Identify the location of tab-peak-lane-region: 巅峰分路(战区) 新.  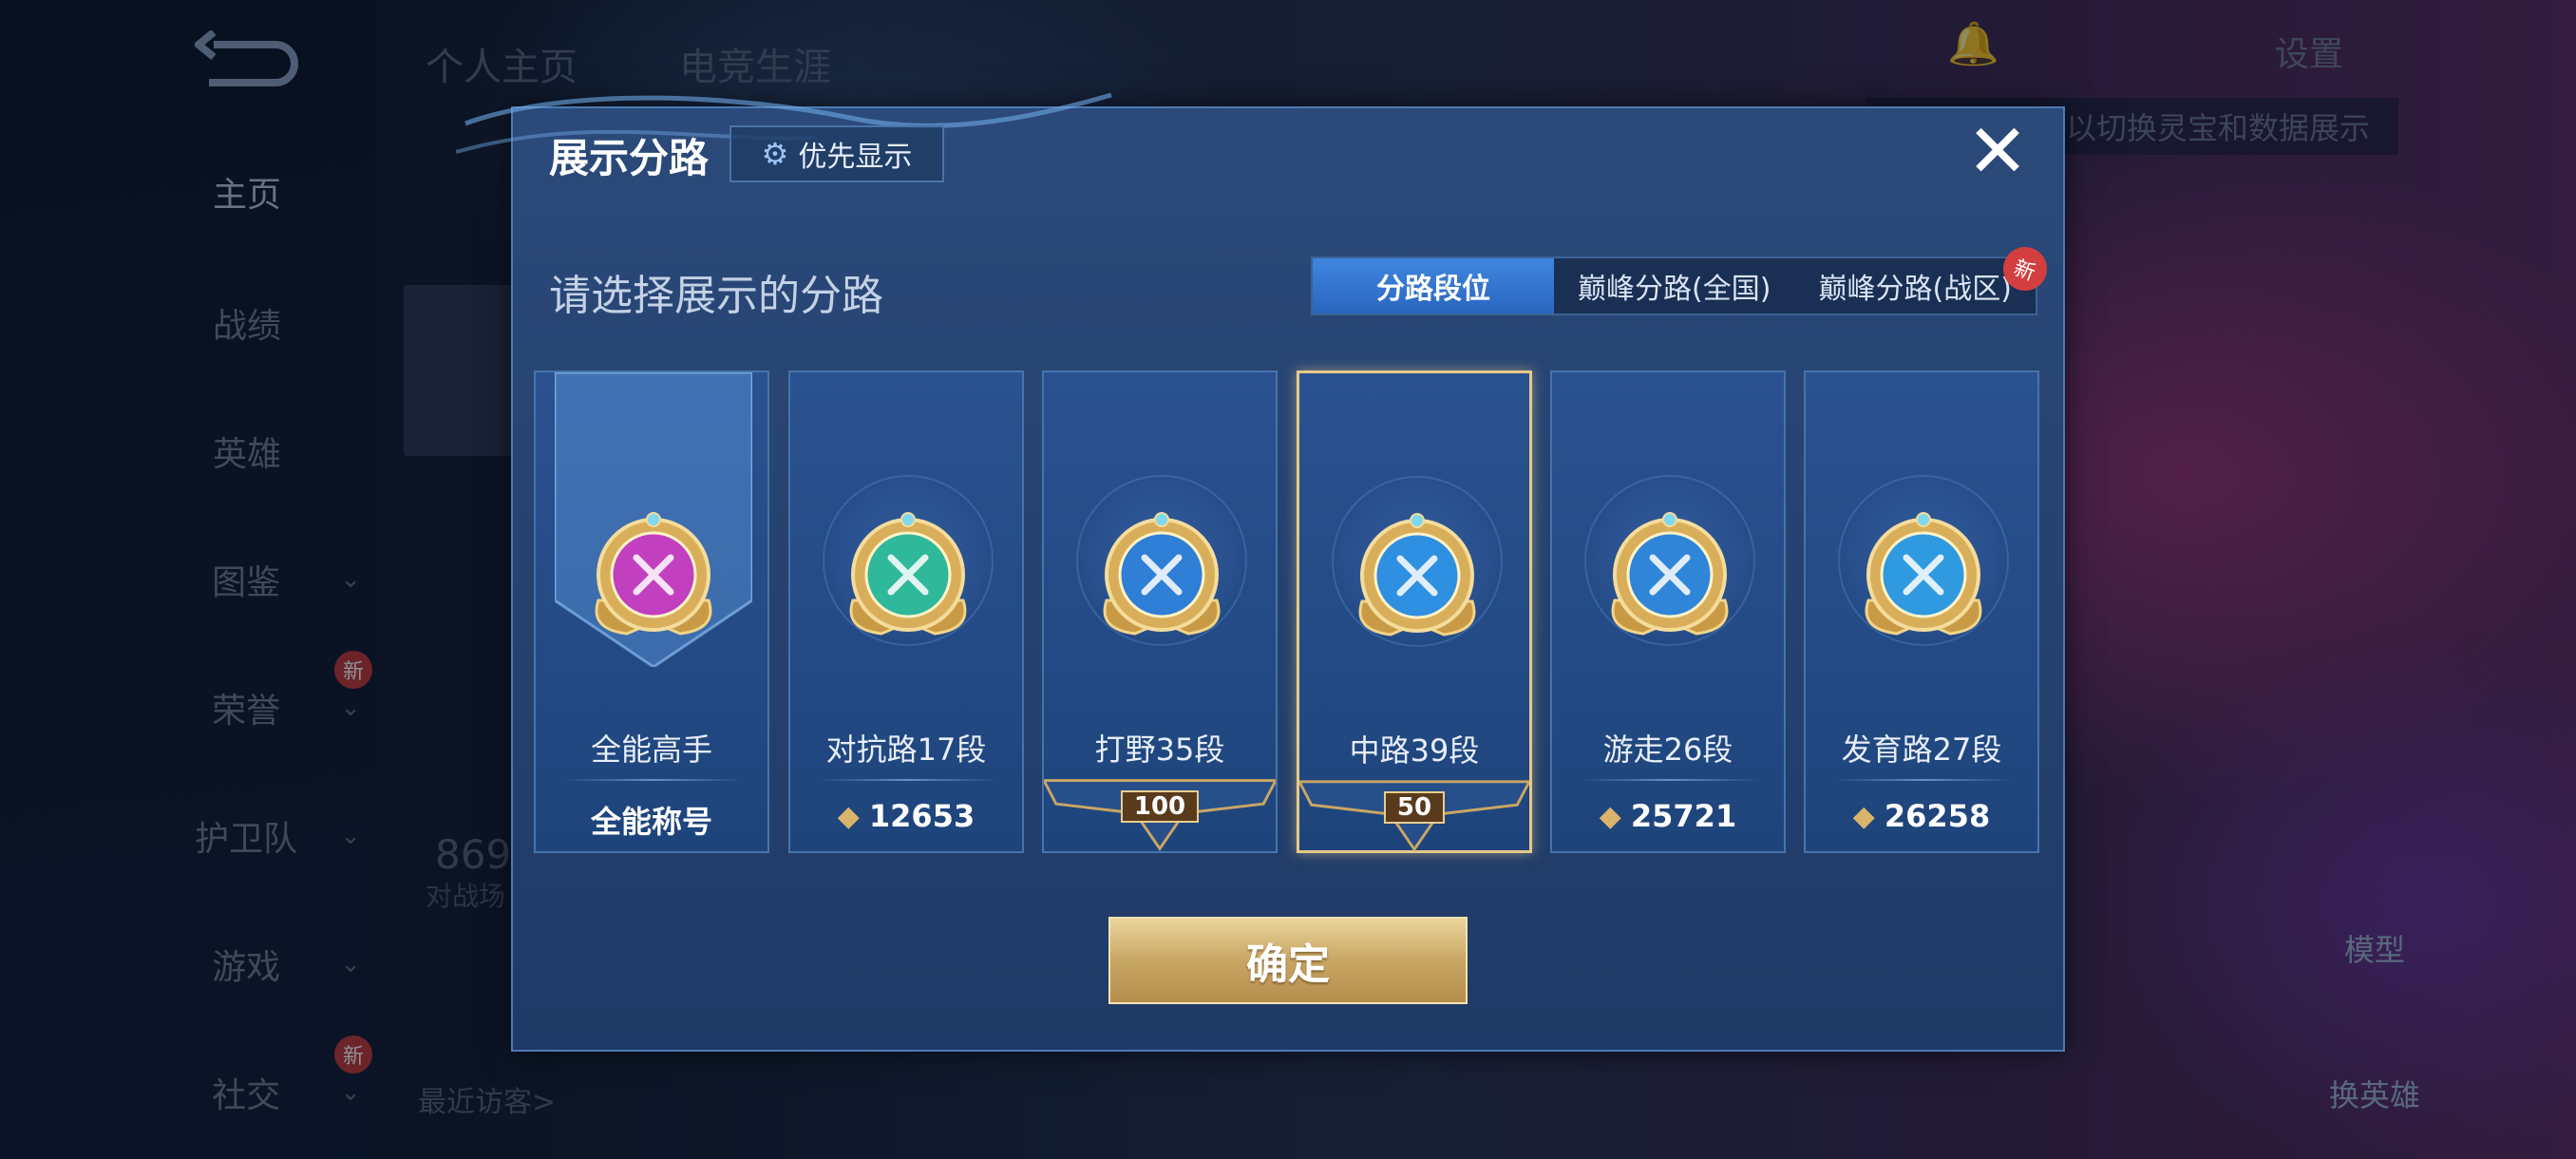
(1924, 277).